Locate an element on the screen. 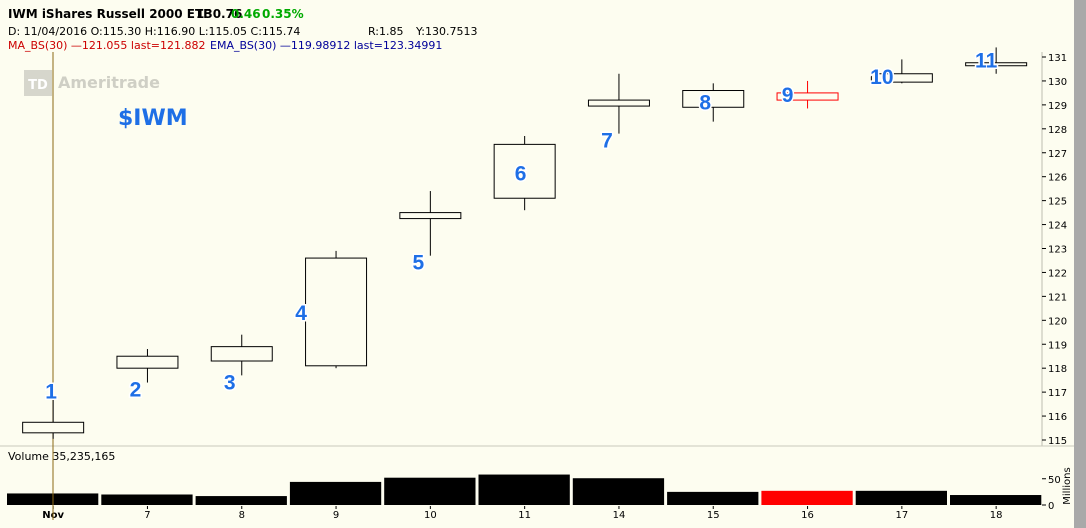 This screenshot has height=528, width=1086. price-tick-label: 117 is located at coordinates (1057, 393).